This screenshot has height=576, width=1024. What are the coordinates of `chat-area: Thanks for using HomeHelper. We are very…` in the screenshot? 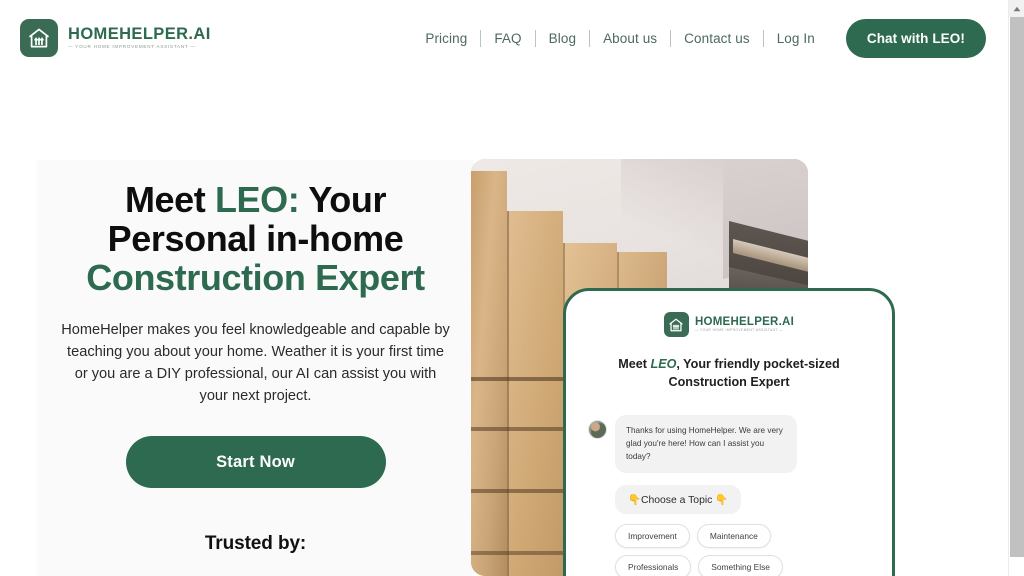 It's located at (729, 495).